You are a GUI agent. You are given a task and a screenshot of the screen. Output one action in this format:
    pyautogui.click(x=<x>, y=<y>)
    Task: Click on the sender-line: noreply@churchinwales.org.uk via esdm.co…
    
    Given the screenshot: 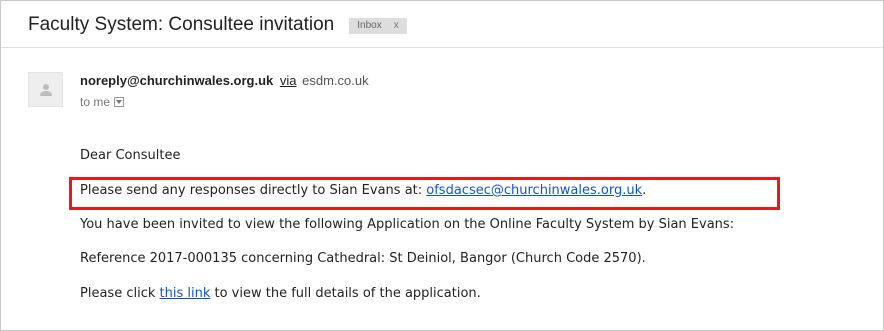 What is the action you would take?
    pyautogui.click(x=224, y=81)
    